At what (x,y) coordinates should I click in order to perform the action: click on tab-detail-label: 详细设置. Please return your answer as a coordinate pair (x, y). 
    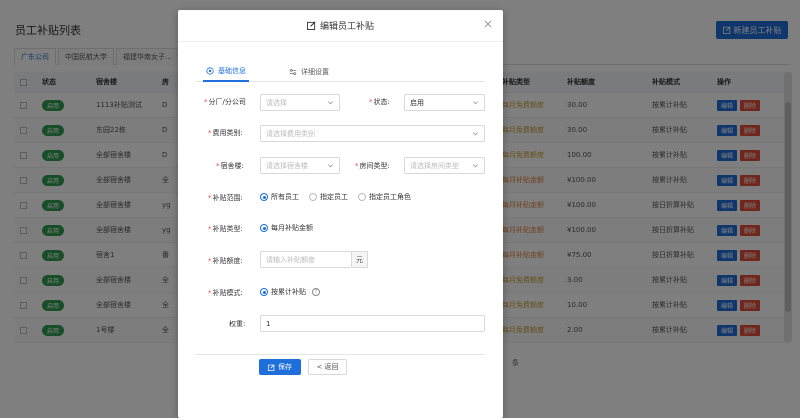
    Looking at the image, I should click on (315, 72).